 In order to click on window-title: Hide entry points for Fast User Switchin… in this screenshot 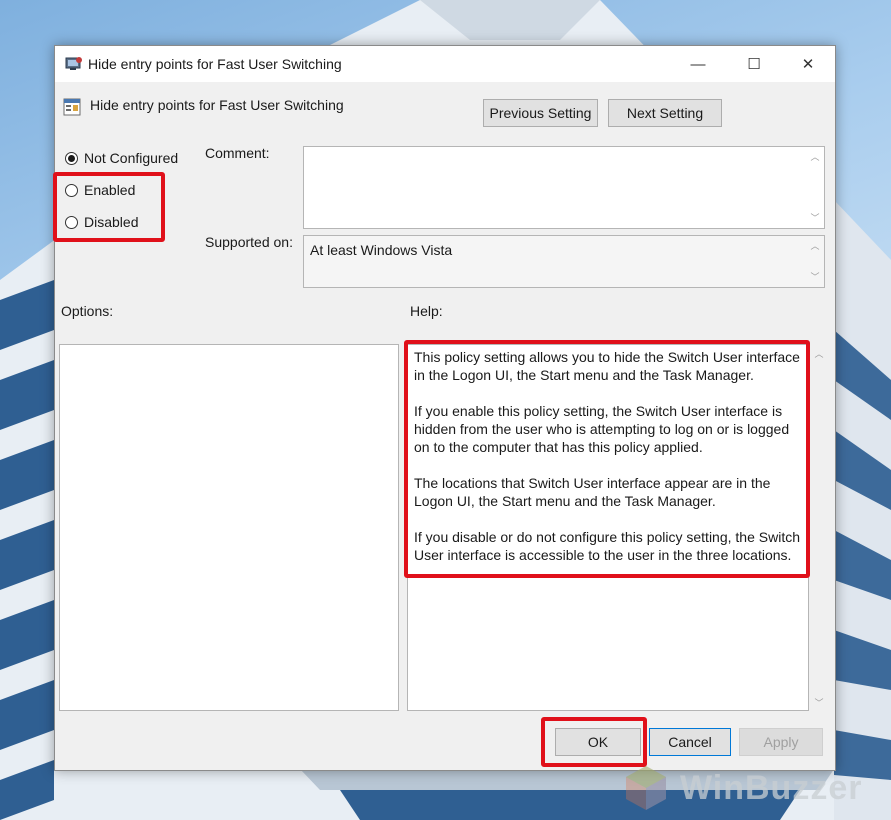, I will do `click(215, 64)`.